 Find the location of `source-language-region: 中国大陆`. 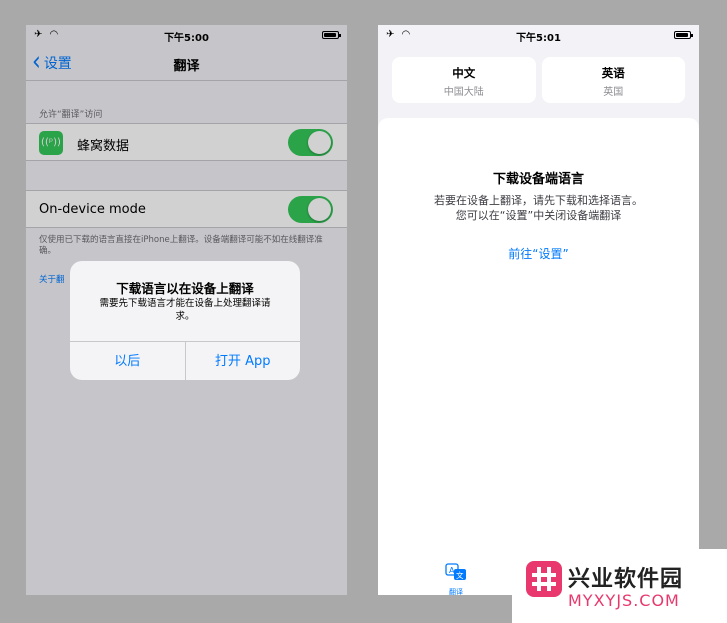

source-language-region: 中国大陆 is located at coordinates (463, 92).